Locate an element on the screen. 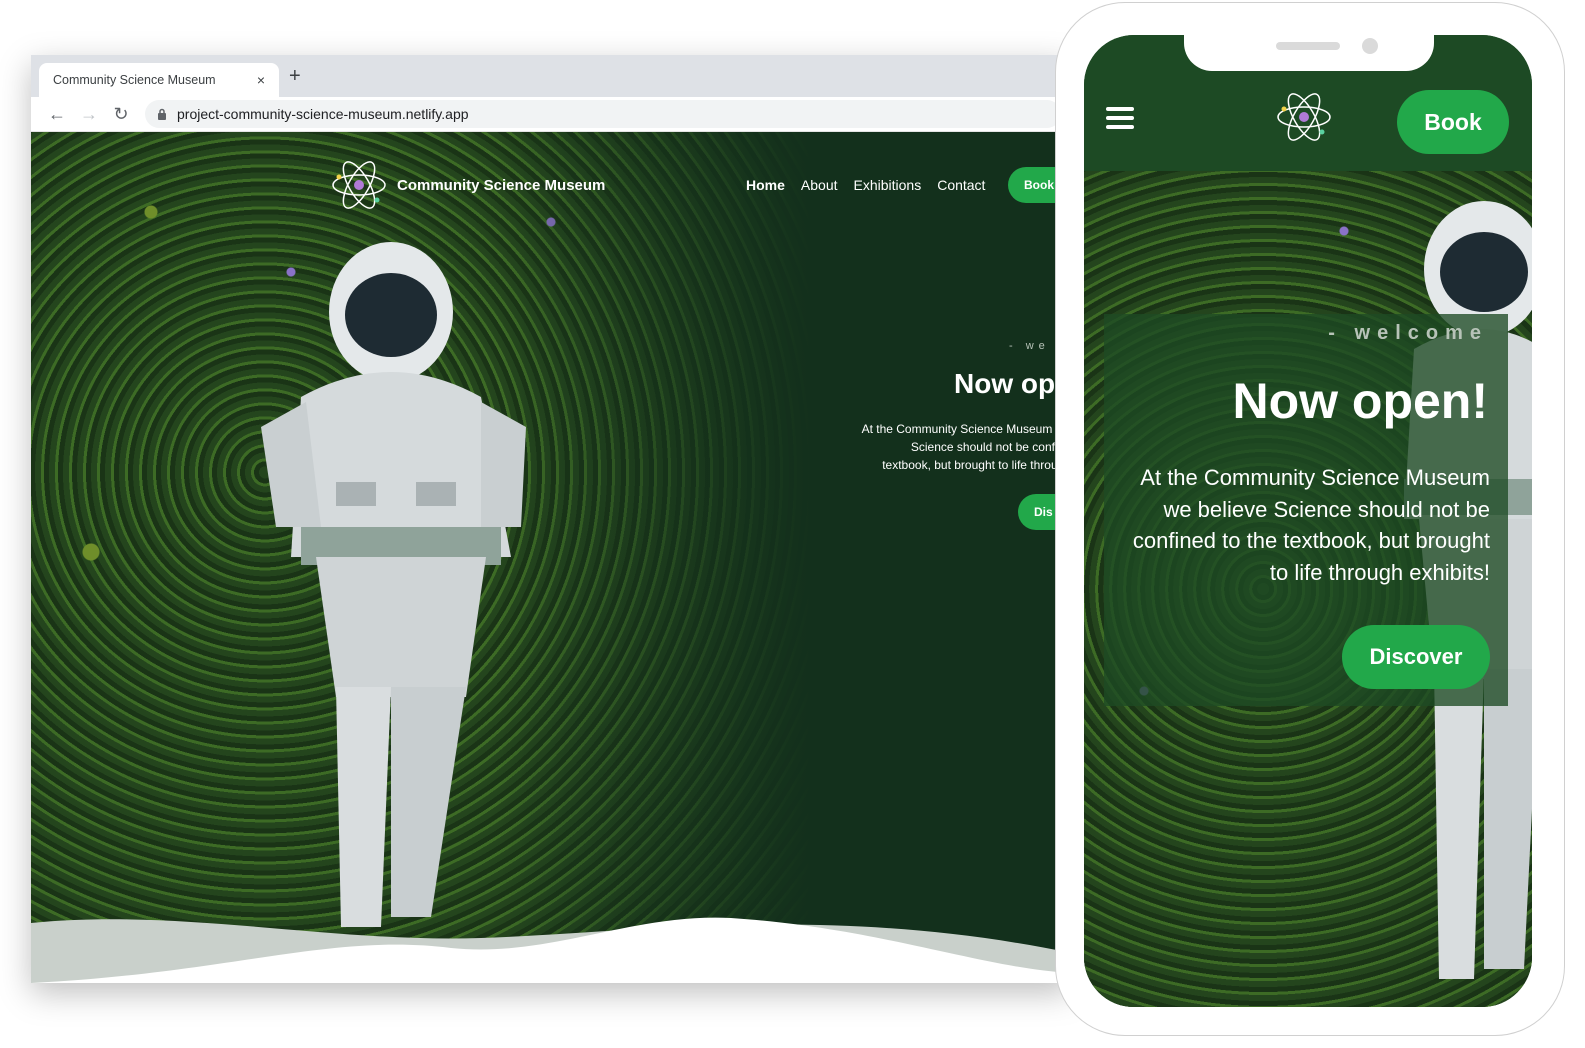  lock-icon is located at coordinates (162, 114).